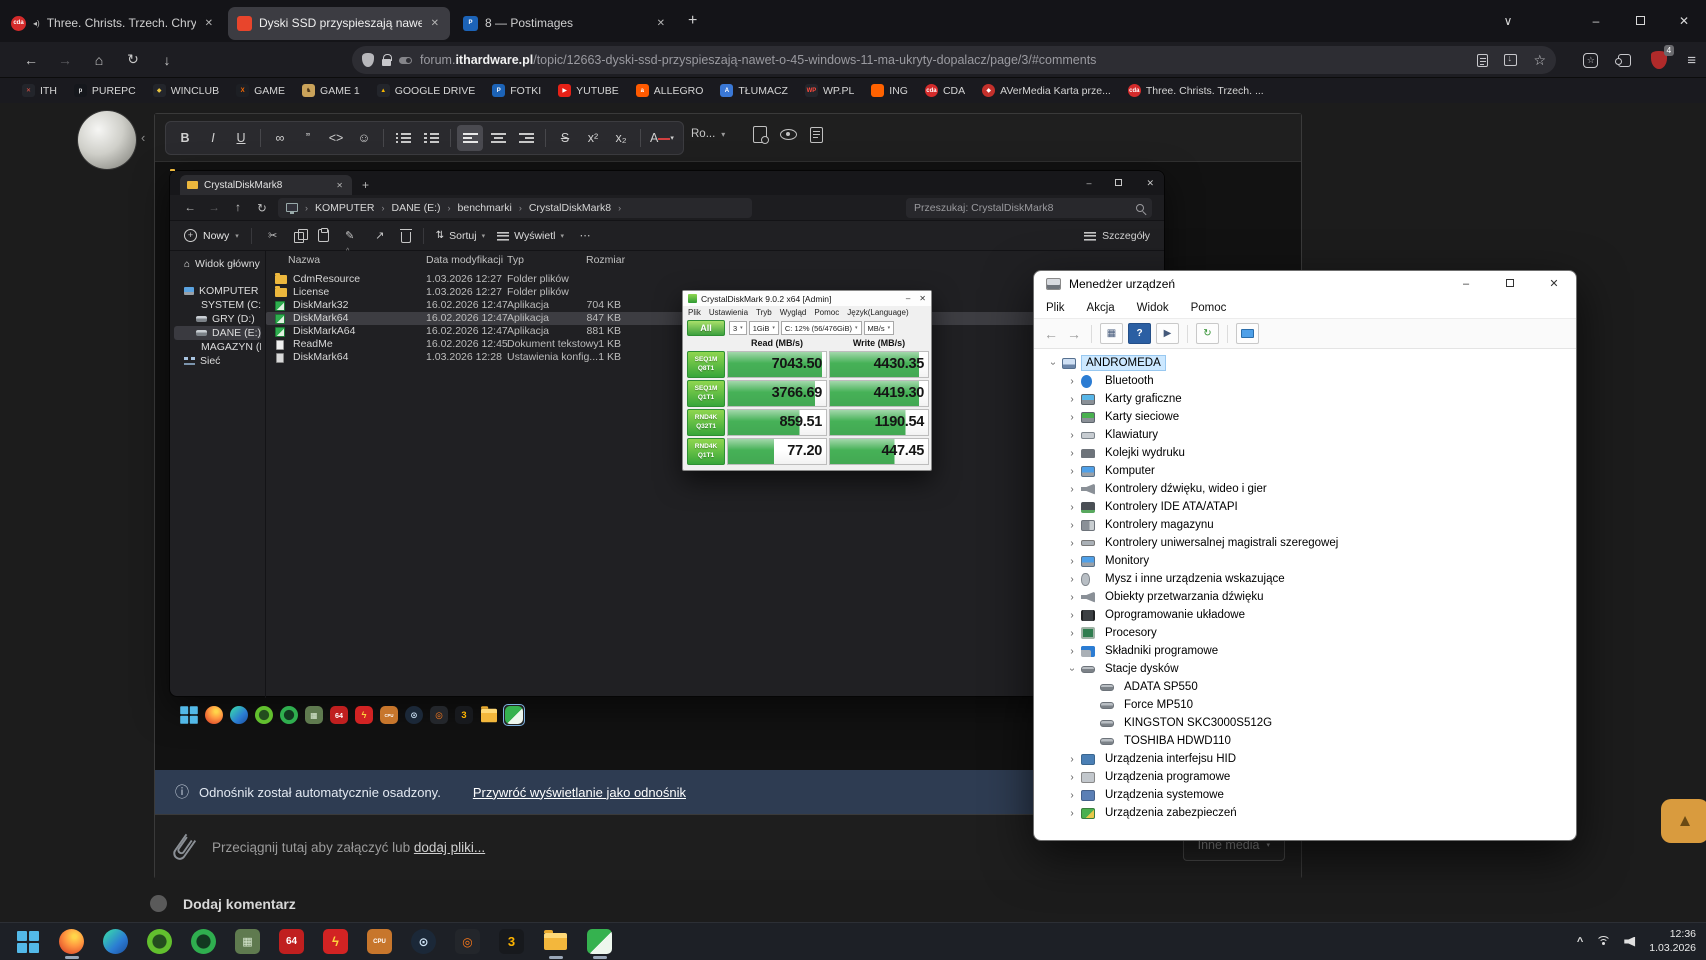  Describe the element at coordinates (1539, 60) in the screenshot. I see `bookmark-star-icon: ☆` at that location.